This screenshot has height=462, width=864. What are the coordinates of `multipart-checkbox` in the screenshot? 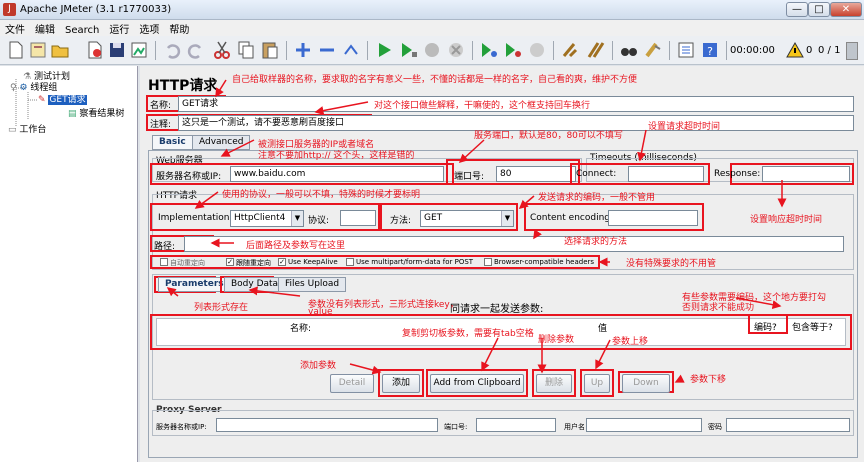 It's located at (350, 262).